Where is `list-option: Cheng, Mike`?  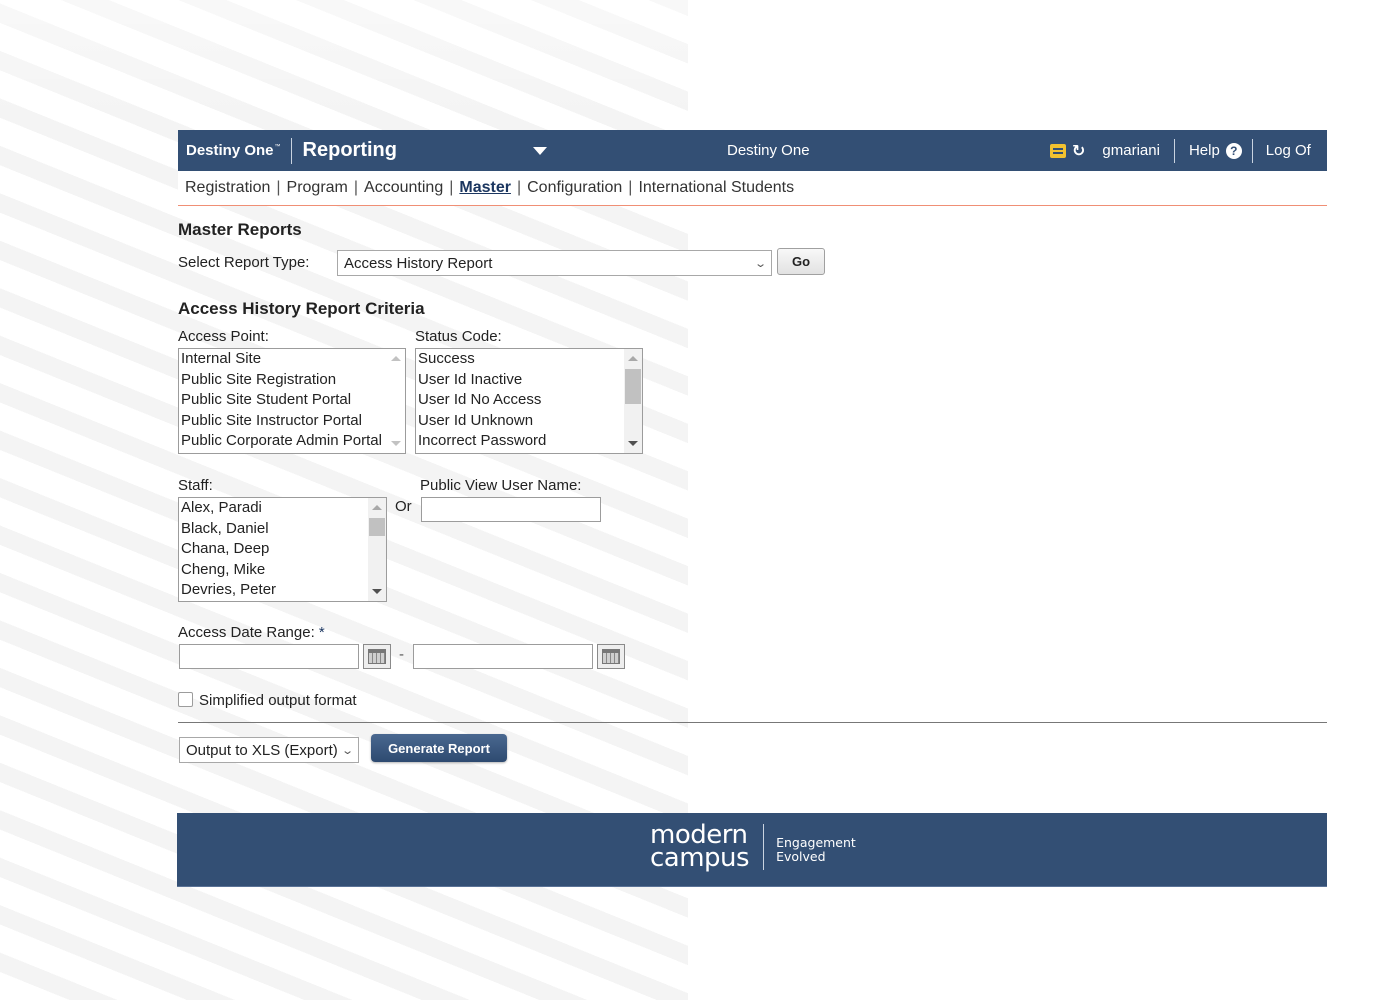
list-option: Cheng, Mike is located at coordinates (282, 570).